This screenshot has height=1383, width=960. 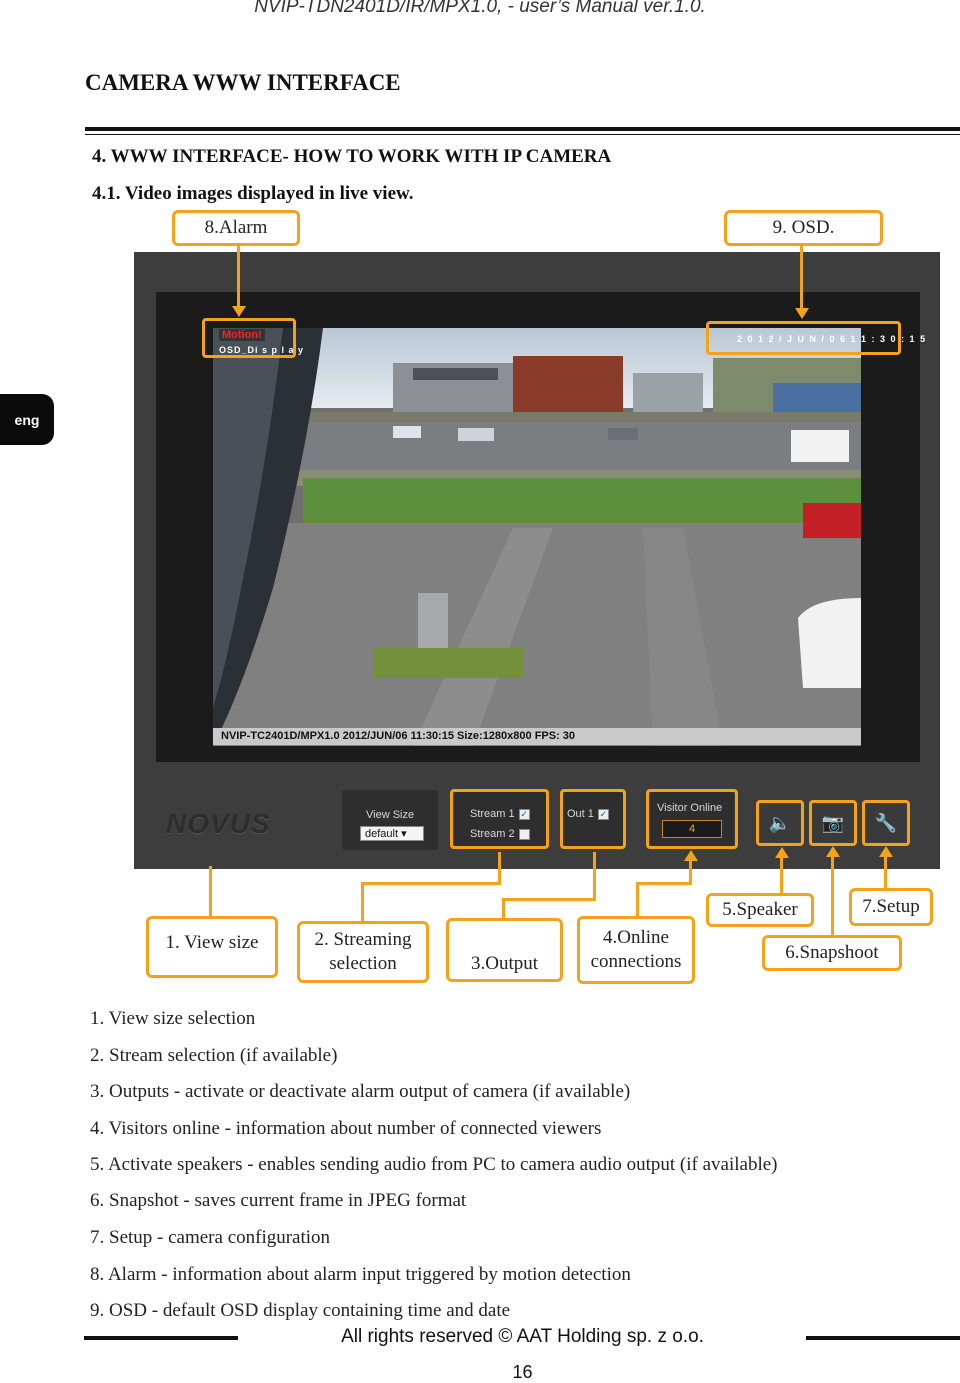 I want to click on view-size-label: View Size, so click(x=390, y=815).